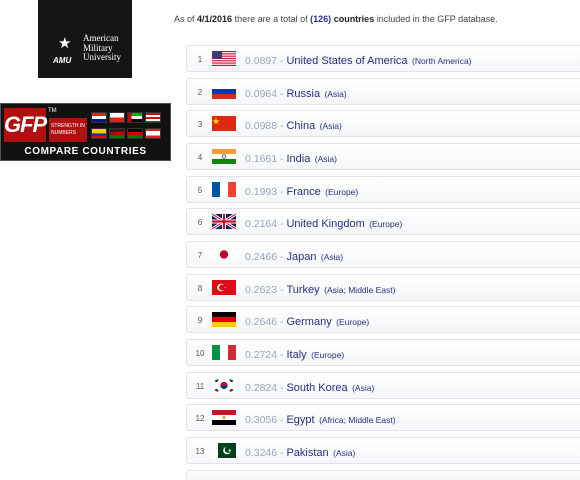 The height and width of the screenshot is (480, 580). What do you see at coordinates (224, 91) in the screenshot?
I see `flag-russia-icon` at bounding box center [224, 91].